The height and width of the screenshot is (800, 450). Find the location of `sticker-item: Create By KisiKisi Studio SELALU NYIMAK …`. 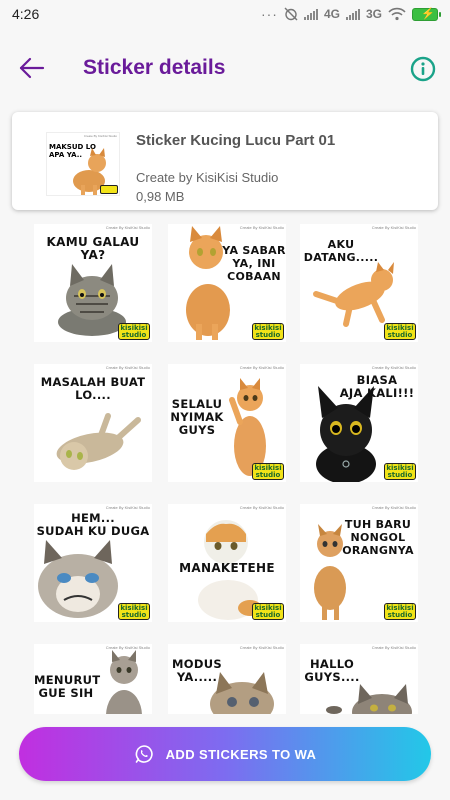

sticker-item: Create By KisiKisi Studio SELALU NYIMAK … is located at coordinates (227, 423).